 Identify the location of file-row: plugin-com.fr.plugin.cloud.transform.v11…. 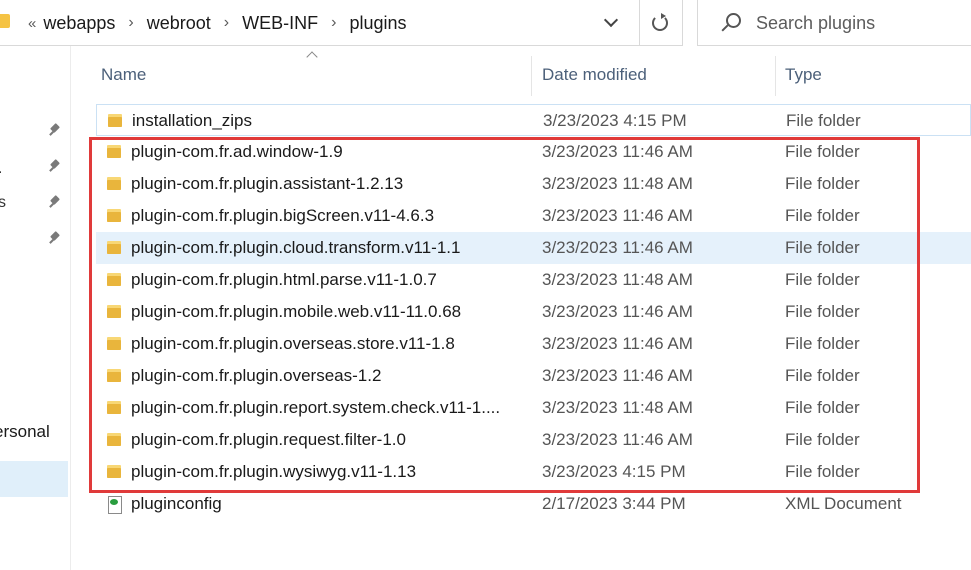
(533, 248).